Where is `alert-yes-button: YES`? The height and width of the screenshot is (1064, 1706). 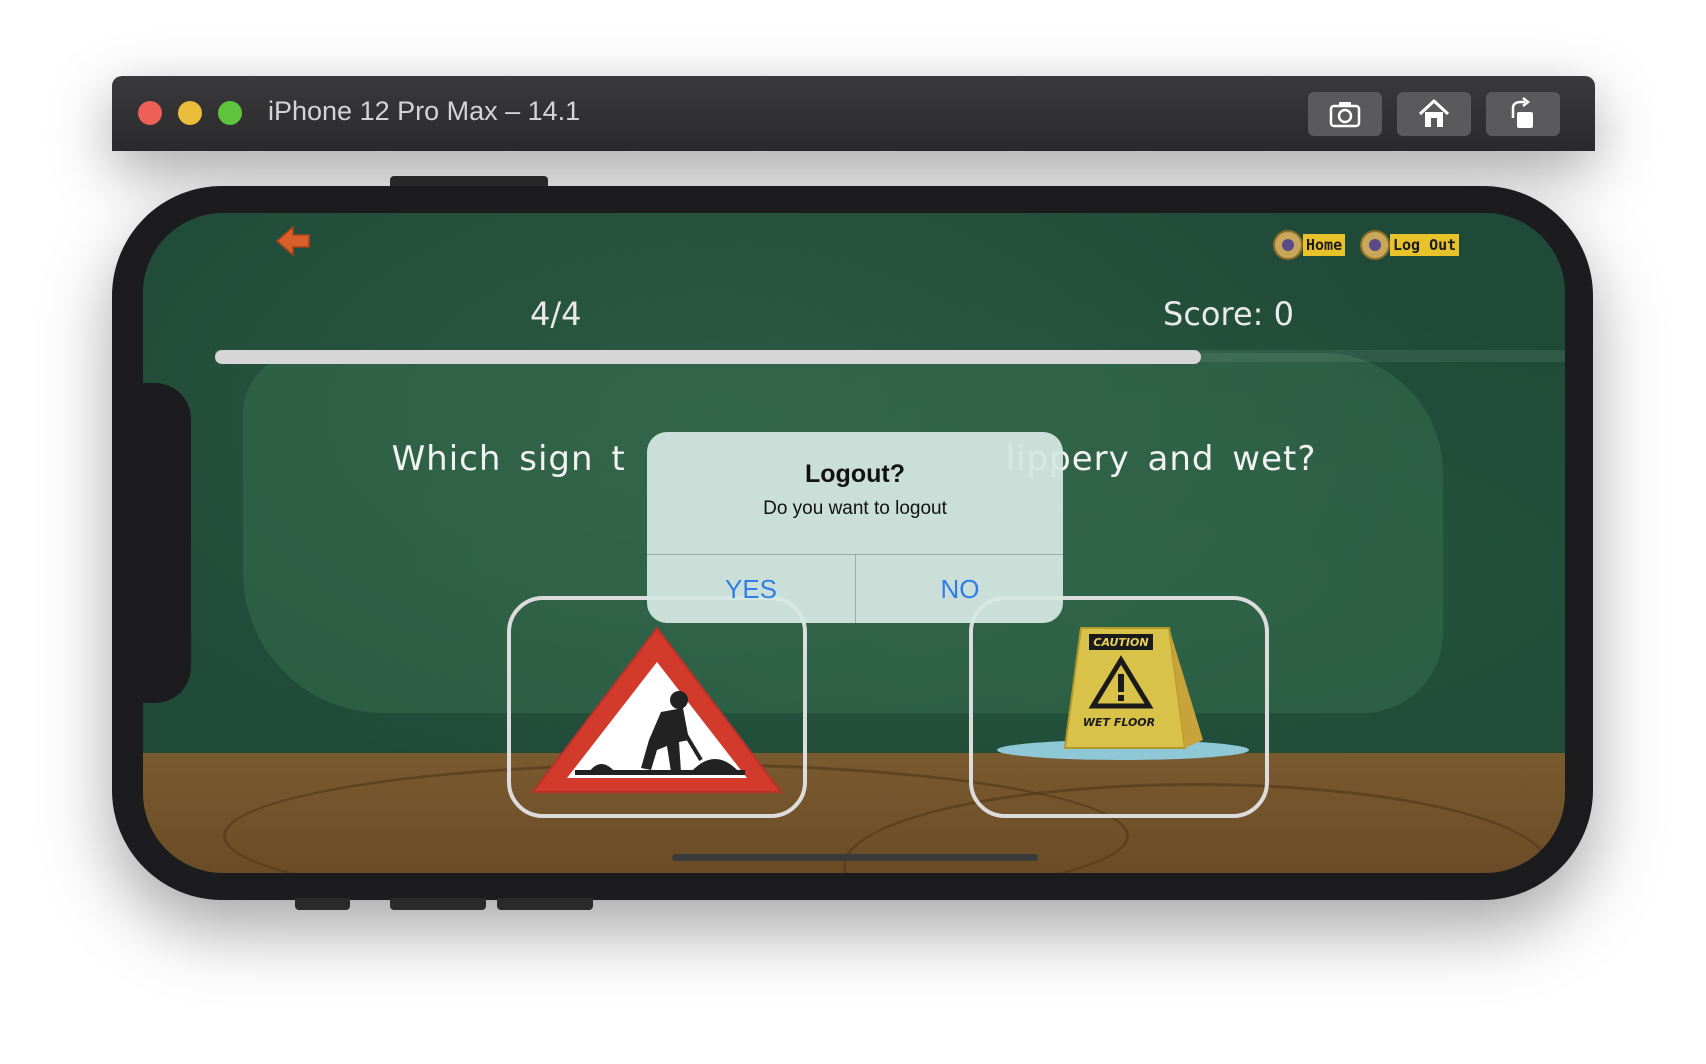
alert-yes-button: YES is located at coordinates (751, 589).